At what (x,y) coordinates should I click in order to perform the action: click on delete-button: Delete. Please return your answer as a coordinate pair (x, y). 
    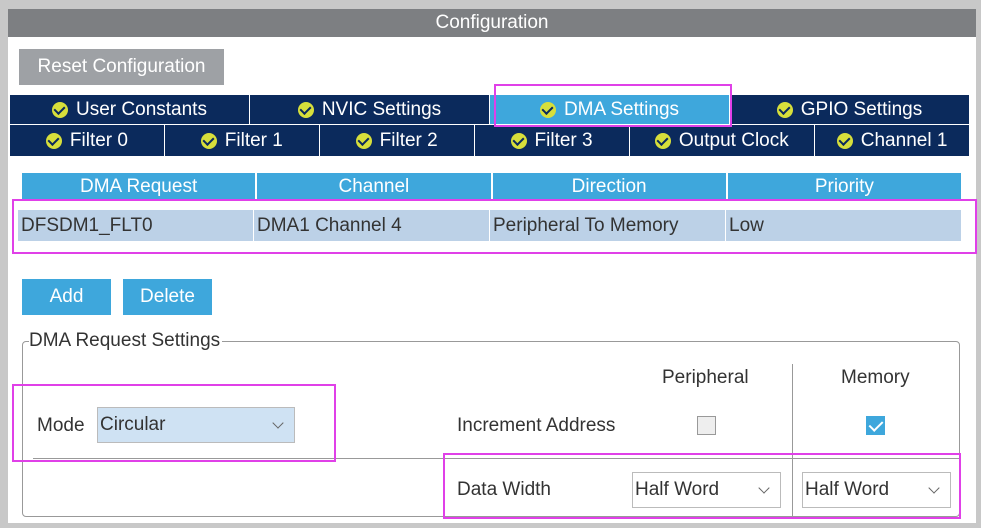
    Looking at the image, I should click on (167, 297).